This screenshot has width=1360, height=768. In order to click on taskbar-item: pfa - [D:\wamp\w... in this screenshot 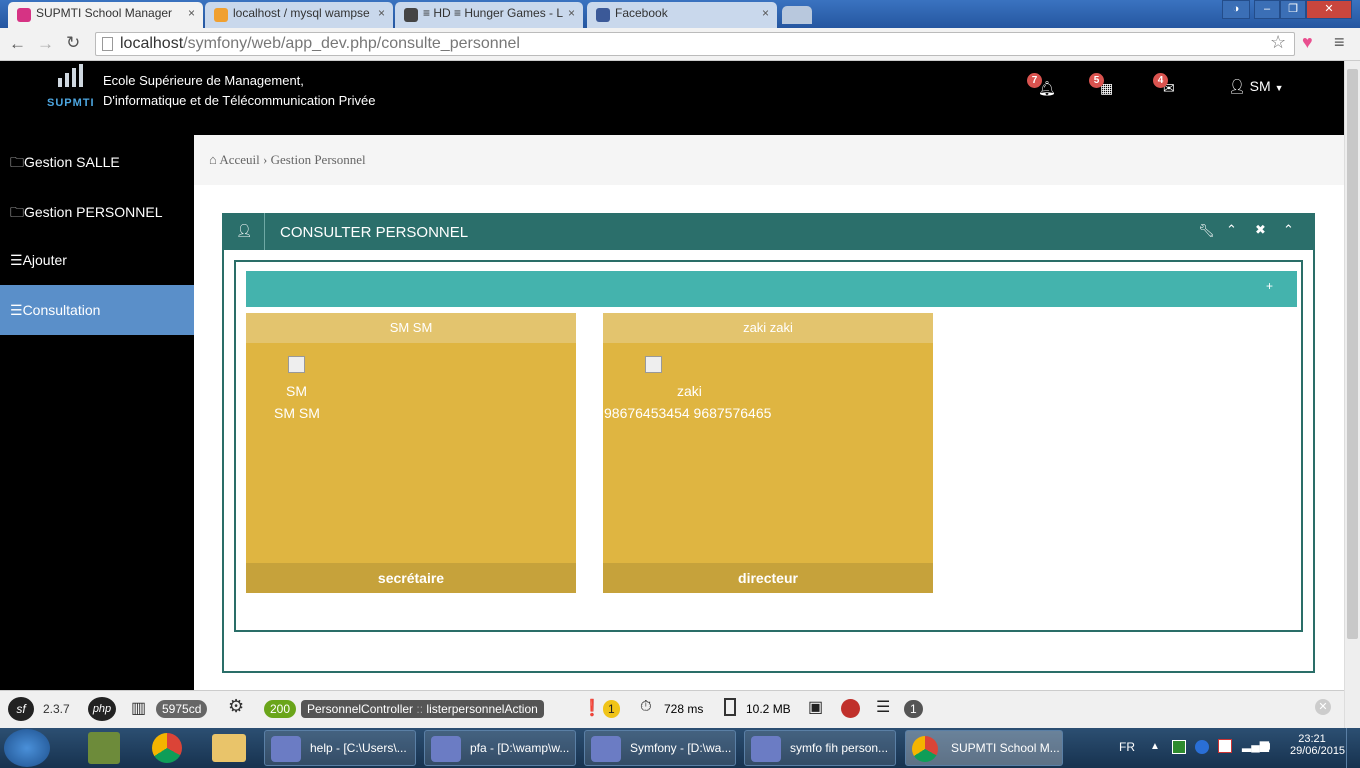, I will do `click(500, 748)`.